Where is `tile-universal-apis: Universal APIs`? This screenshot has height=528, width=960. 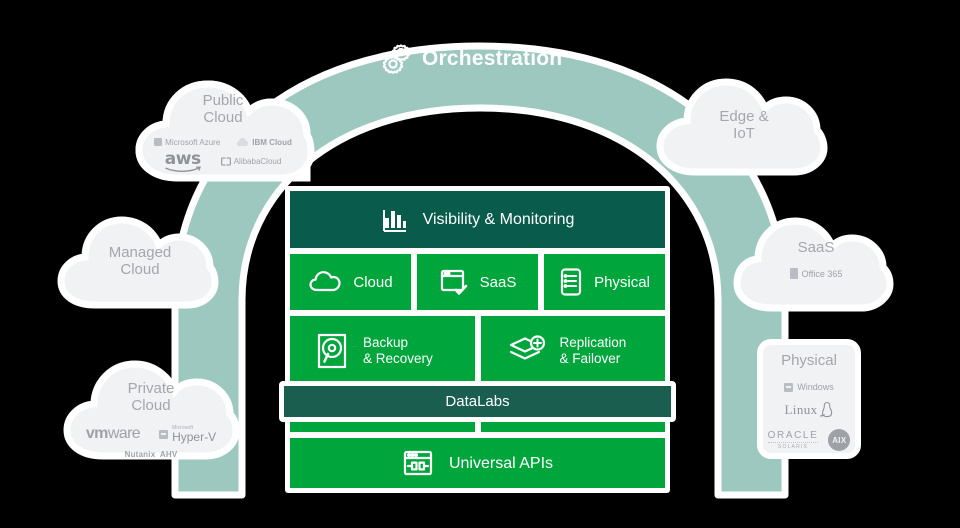 tile-universal-apis: Universal APIs is located at coordinates (477, 463).